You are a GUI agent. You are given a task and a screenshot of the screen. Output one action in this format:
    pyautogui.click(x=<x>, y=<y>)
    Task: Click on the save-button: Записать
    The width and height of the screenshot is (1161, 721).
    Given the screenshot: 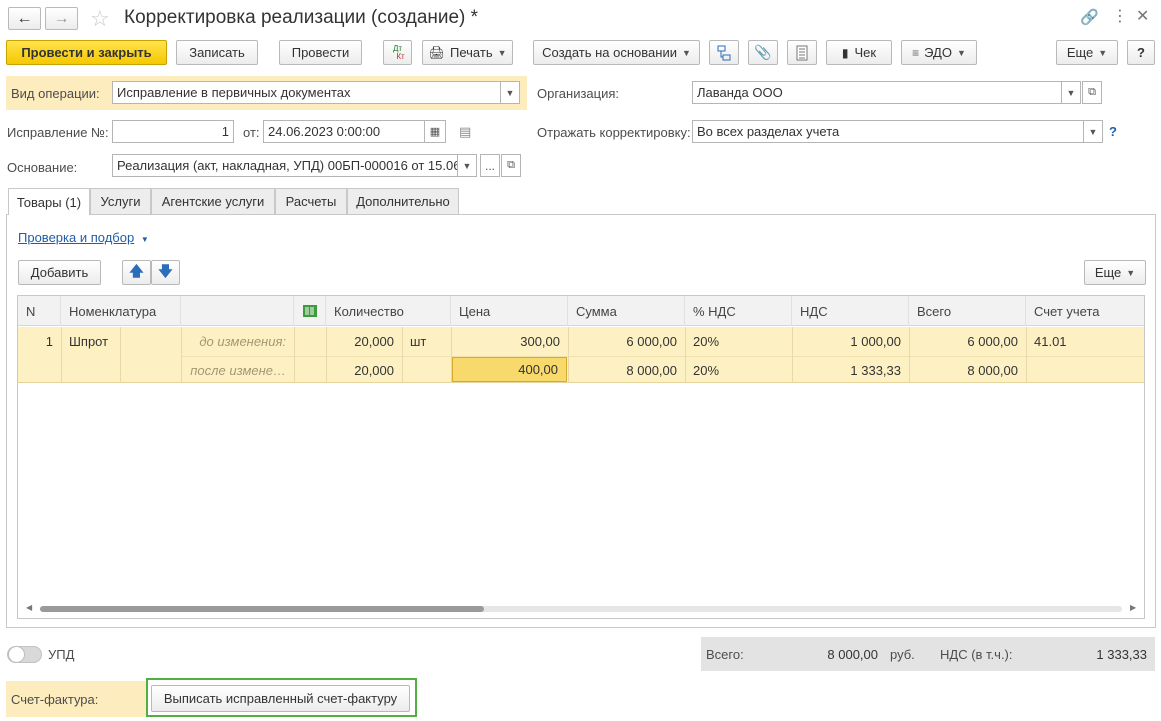 What is the action you would take?
    pyautogui.click(x=217, y=52)
    